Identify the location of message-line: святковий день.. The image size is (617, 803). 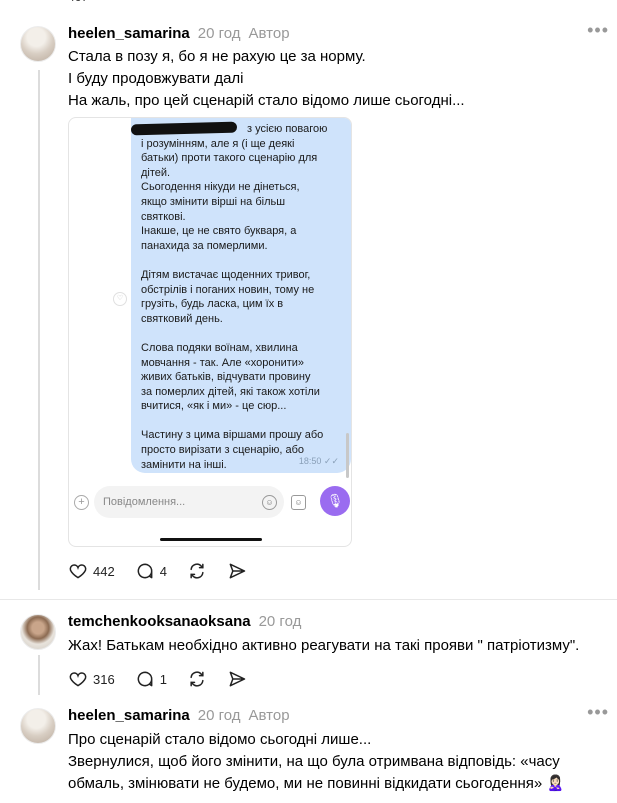
(182, 318).